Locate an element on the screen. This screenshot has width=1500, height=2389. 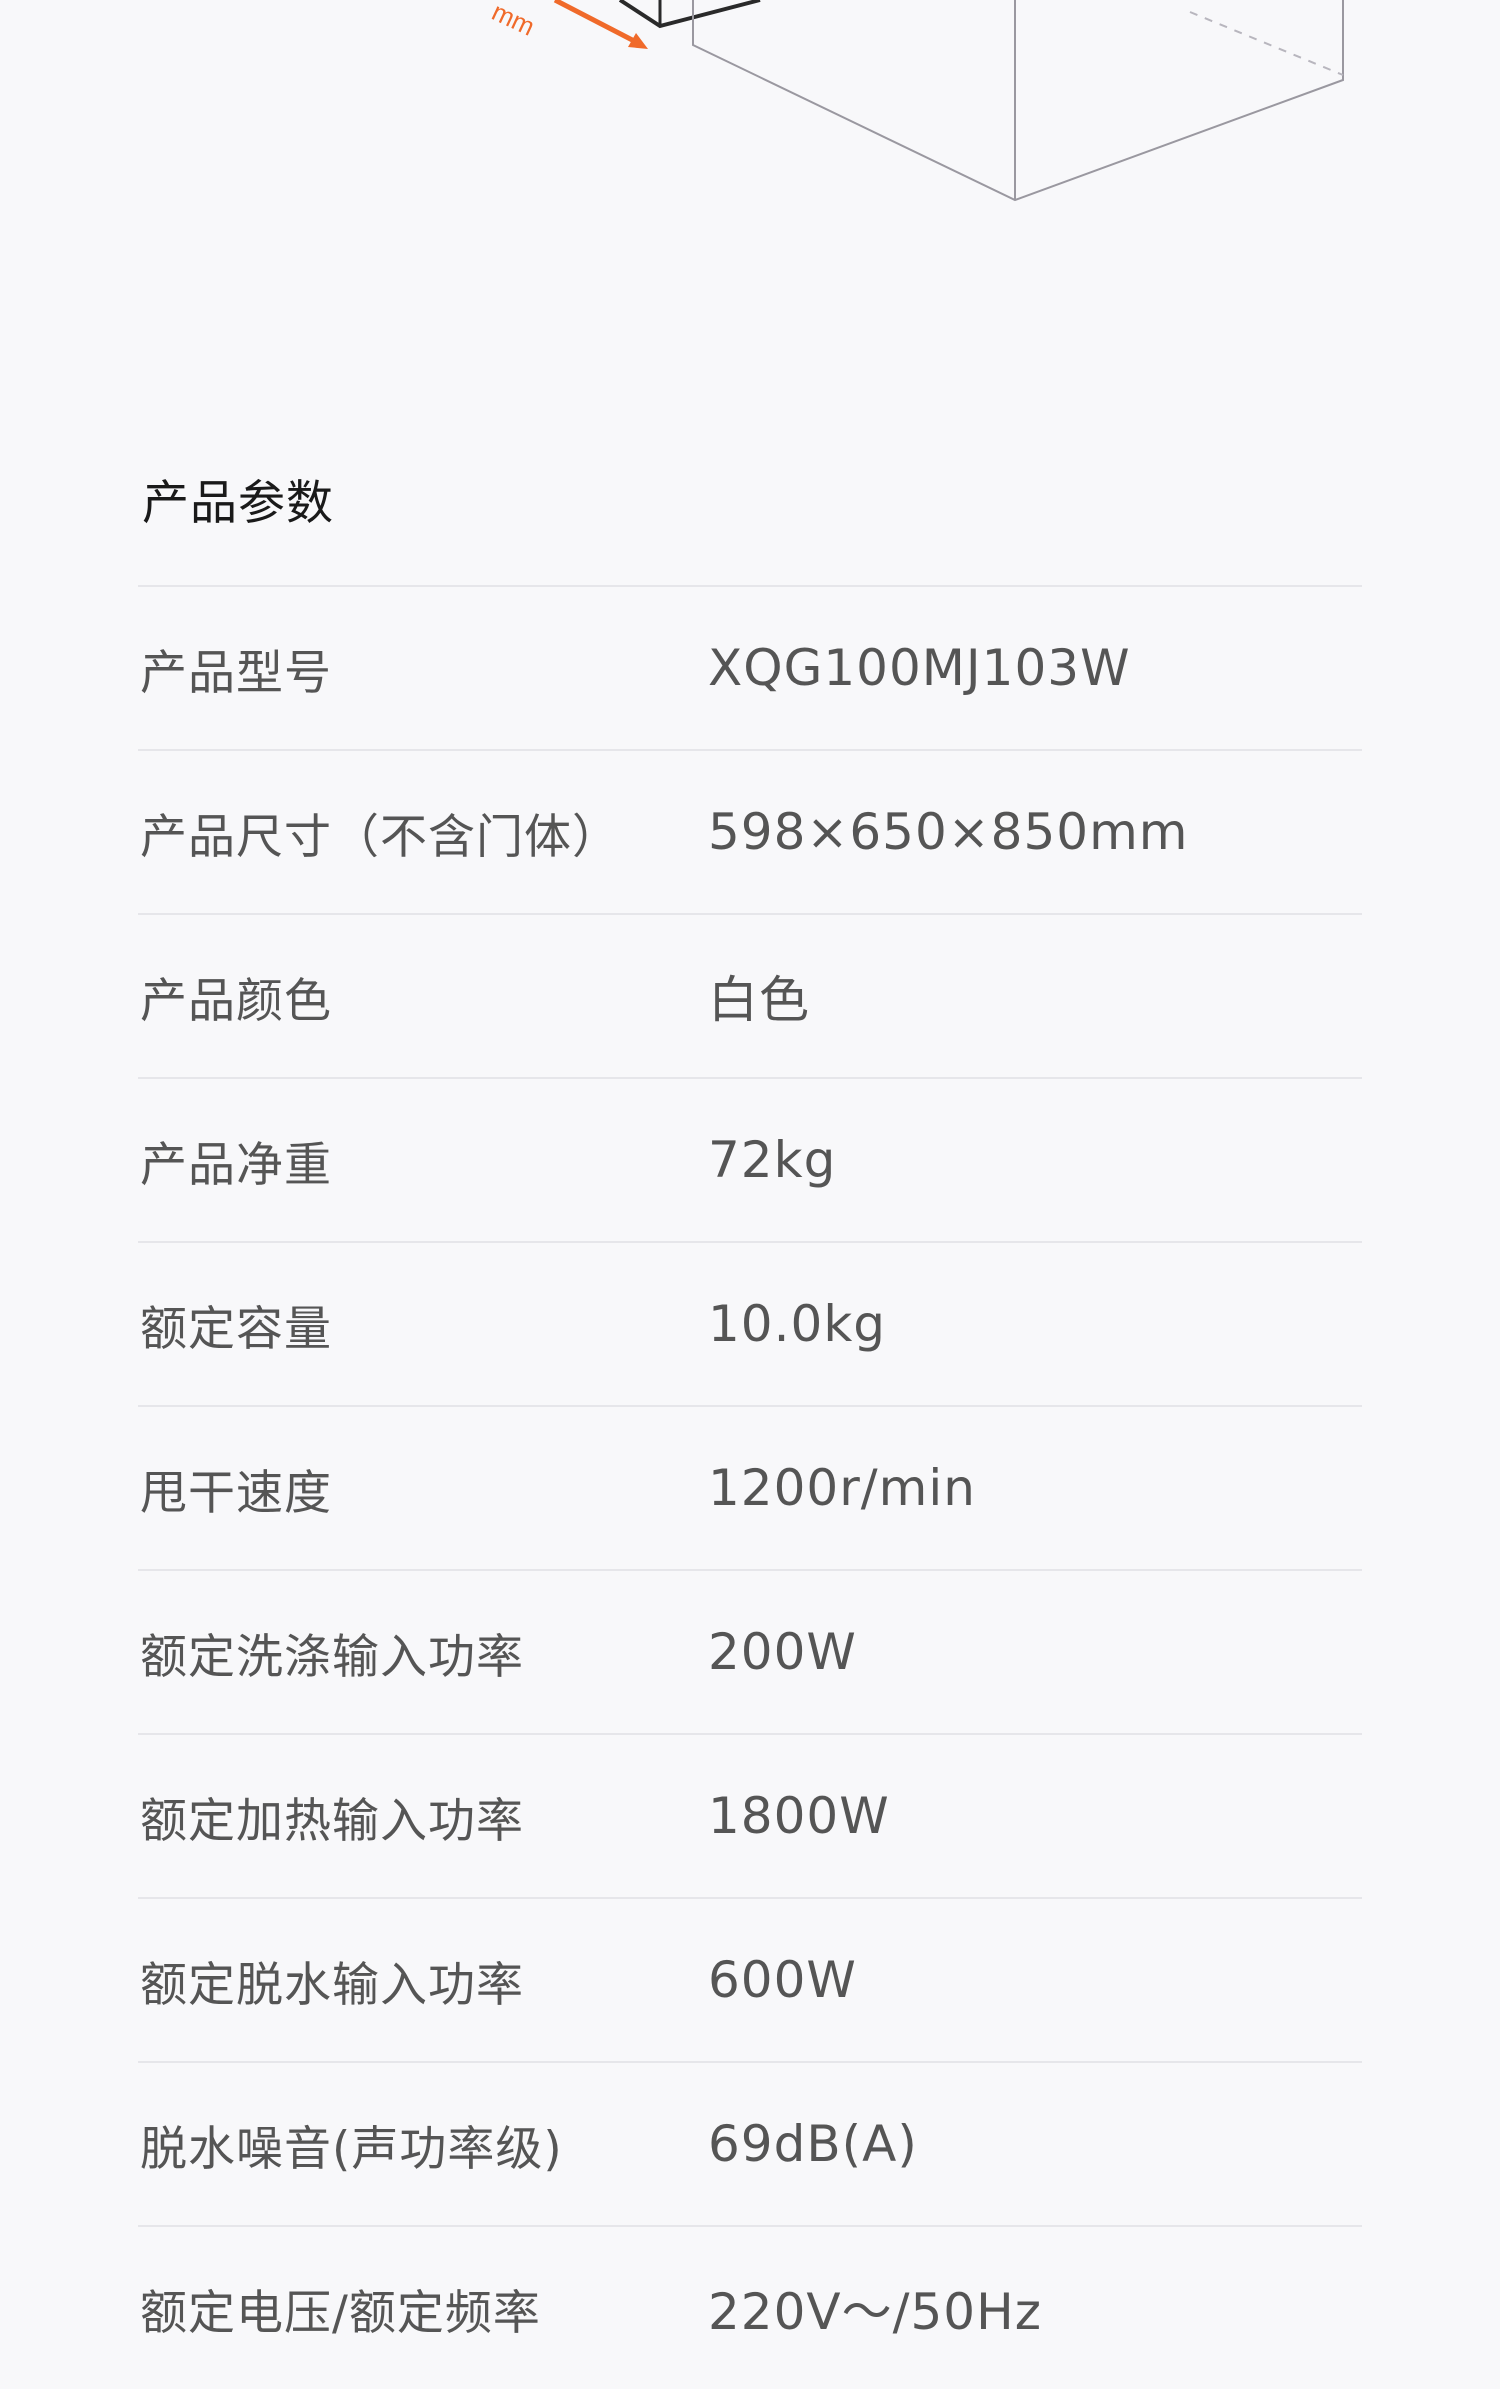
spec-row-dimensions: 产品尺寸（不含门体） 598×650×850mm is located at coordinates (750, 831).